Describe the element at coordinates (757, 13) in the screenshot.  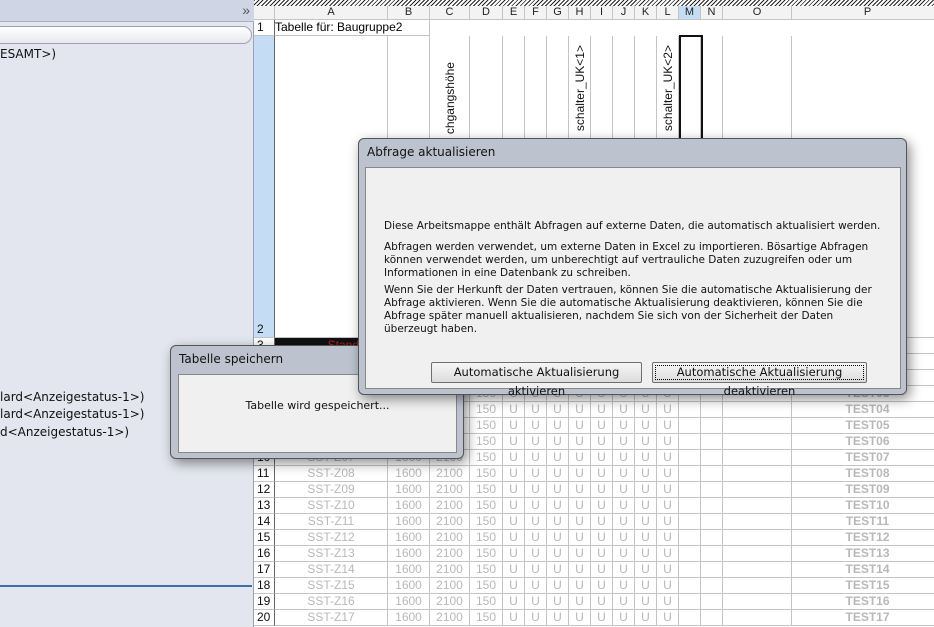
I see `column-header-o: O` at that location.